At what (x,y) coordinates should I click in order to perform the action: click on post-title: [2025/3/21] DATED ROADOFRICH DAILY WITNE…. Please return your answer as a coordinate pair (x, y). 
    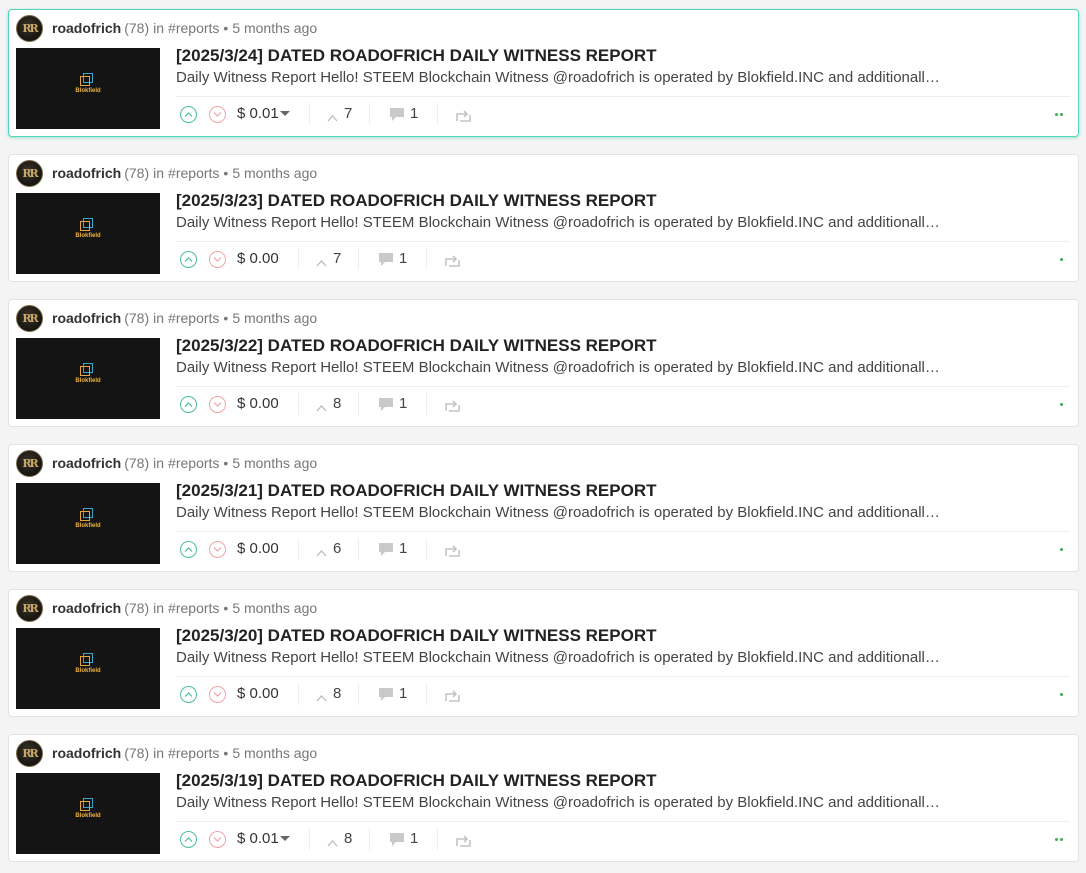
    Looking at the image, I should click on (416, 491).